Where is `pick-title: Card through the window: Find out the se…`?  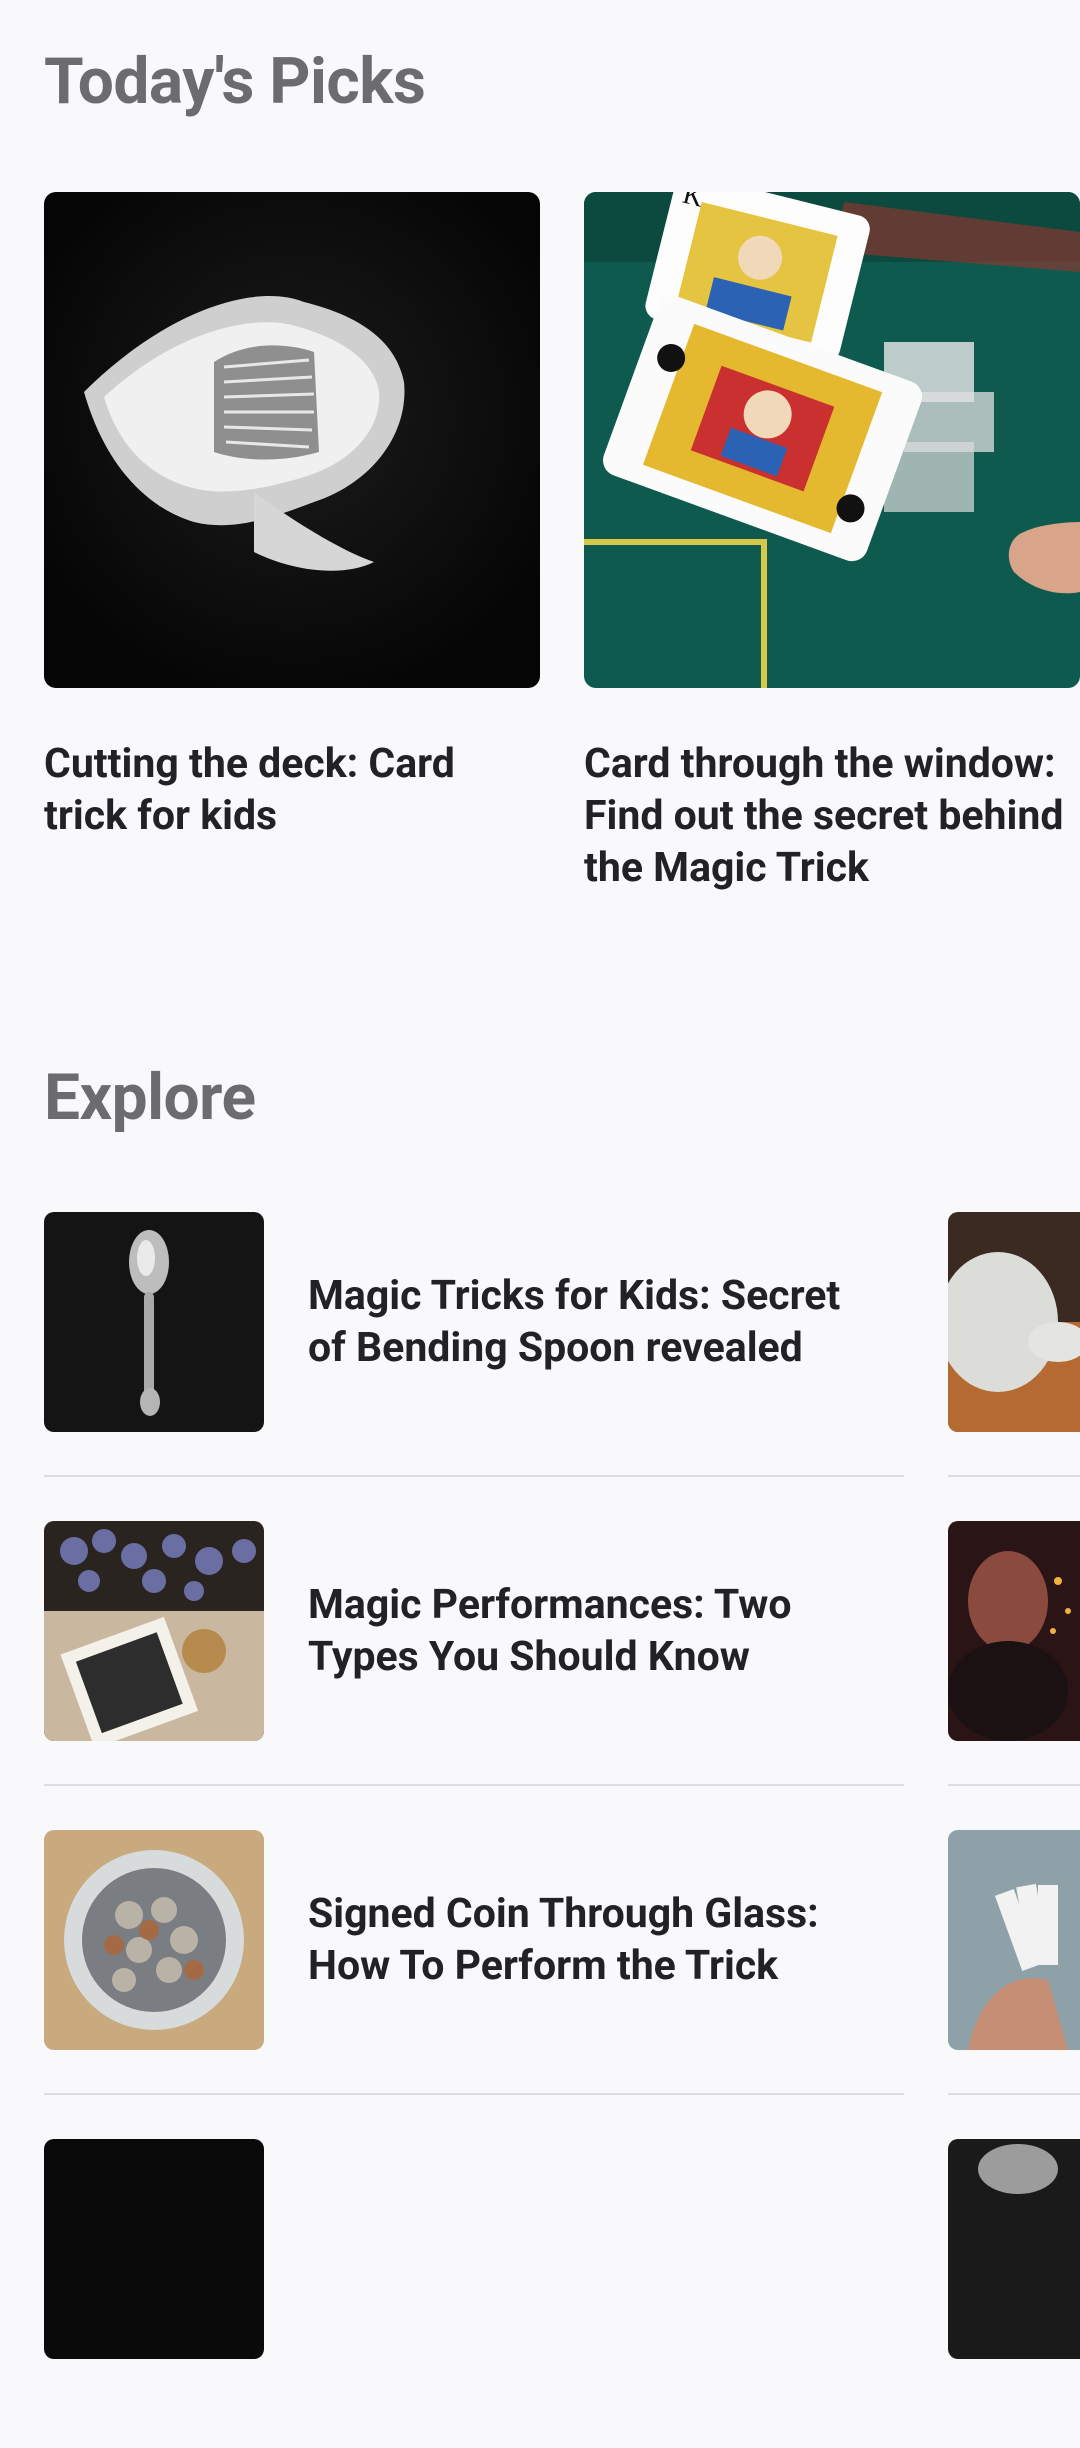 pick-title: Card through the window: Find out the se… is located at coordinates (824, 816).